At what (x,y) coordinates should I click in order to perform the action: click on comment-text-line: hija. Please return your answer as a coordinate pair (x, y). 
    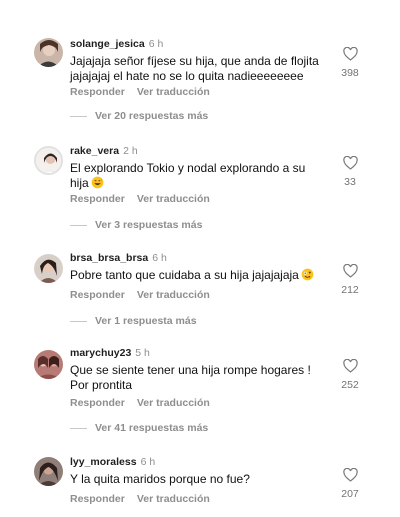
    Looking at the image, I should click on (79, 183).